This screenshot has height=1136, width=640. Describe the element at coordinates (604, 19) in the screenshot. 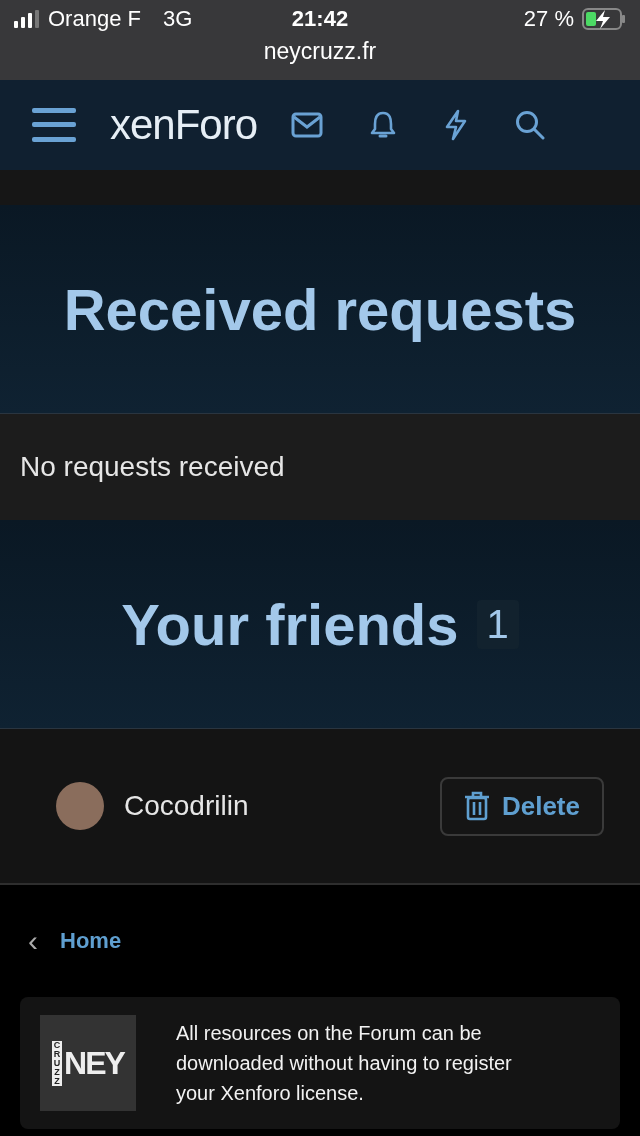

I see `battery-charging-icon` at that location.